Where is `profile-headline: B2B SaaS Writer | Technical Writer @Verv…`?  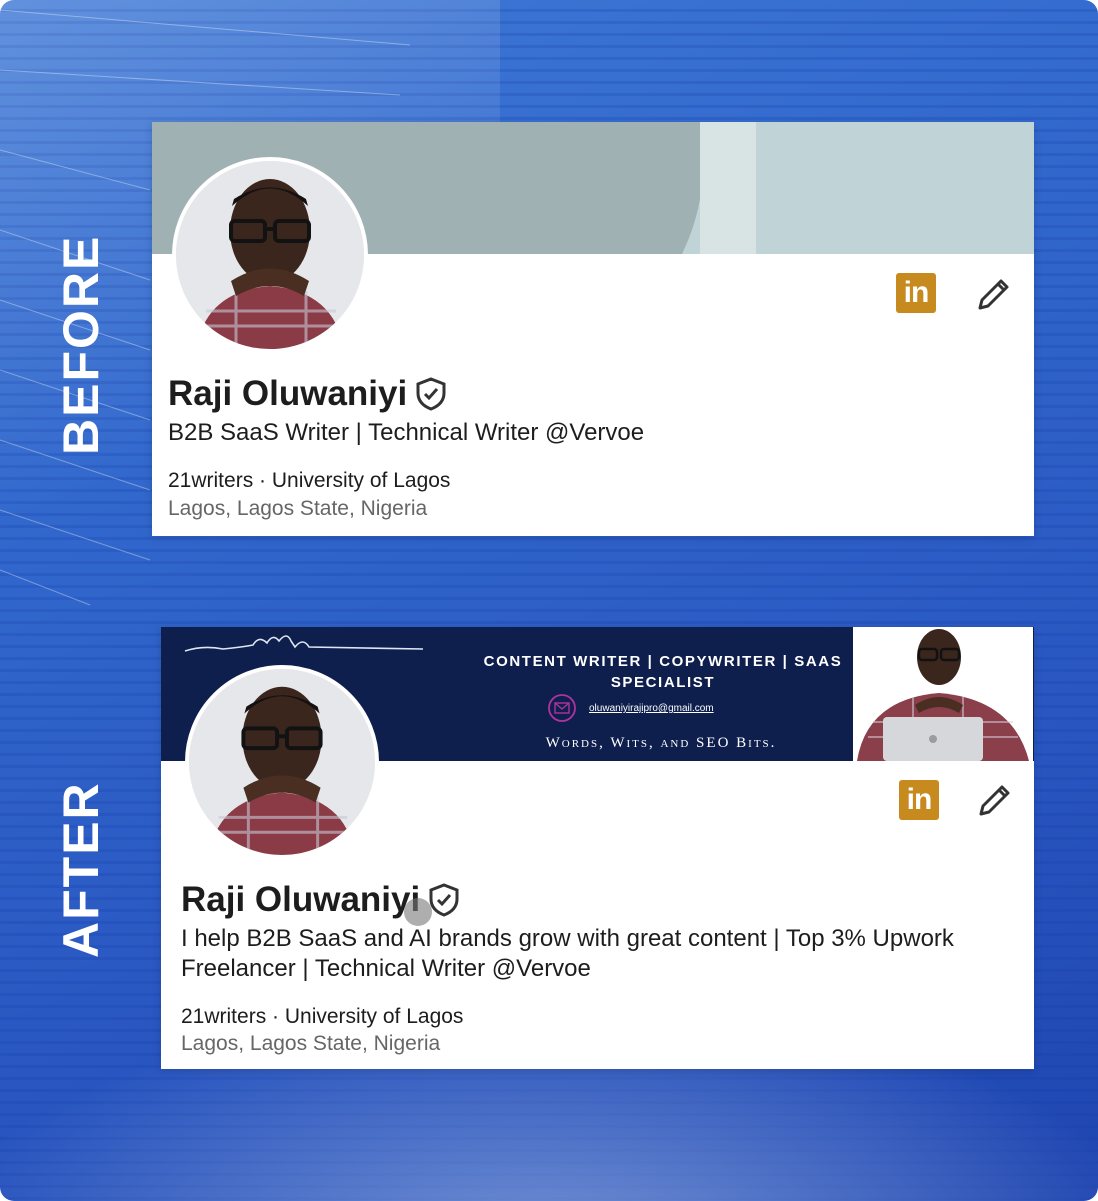 profile-headline: B2B SaaS Writer | Technical Writer @Verv… is located at coordinates (406, 432).